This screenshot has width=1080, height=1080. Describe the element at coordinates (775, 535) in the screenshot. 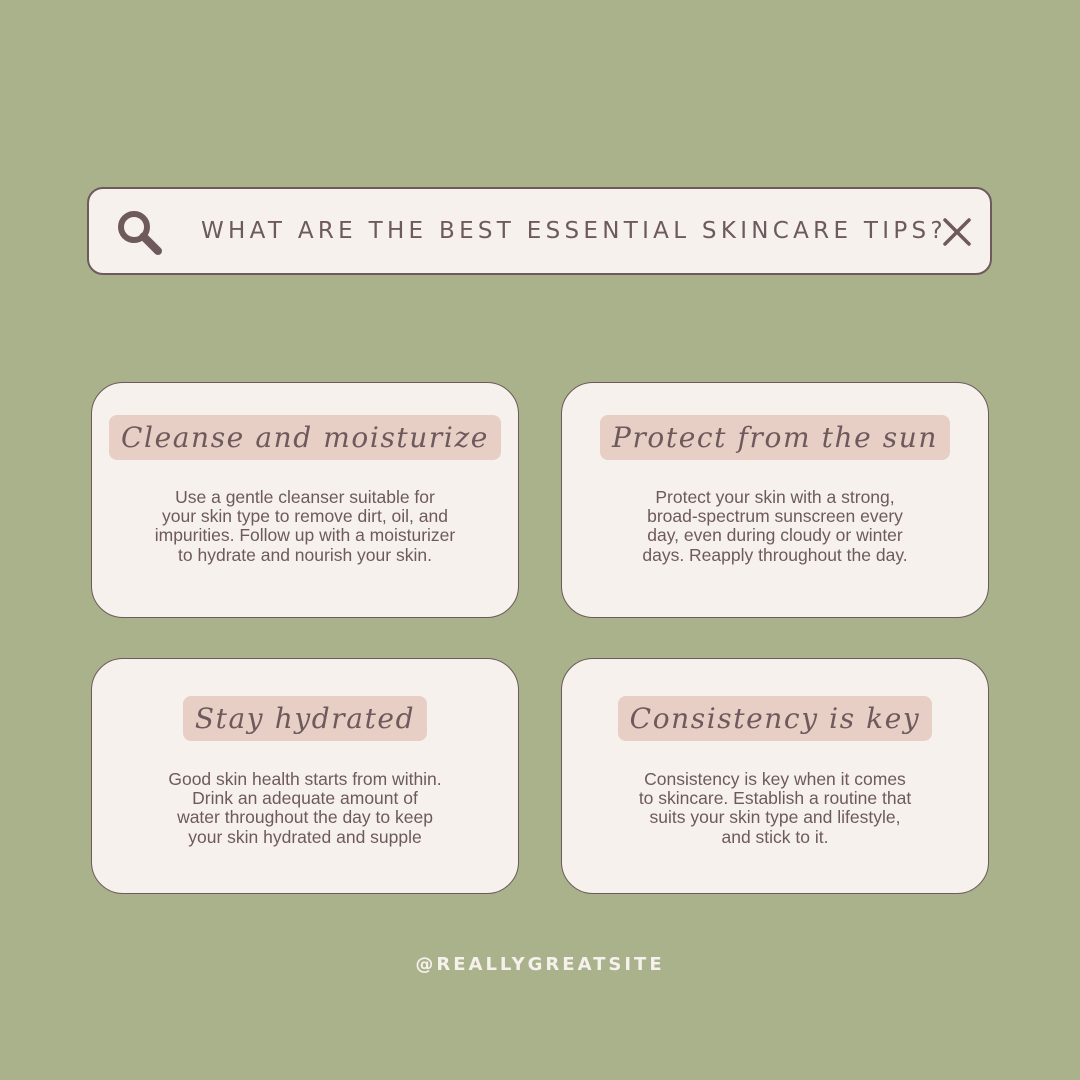

I see `card-body-line: day, even during cloudy or winter` at that location.